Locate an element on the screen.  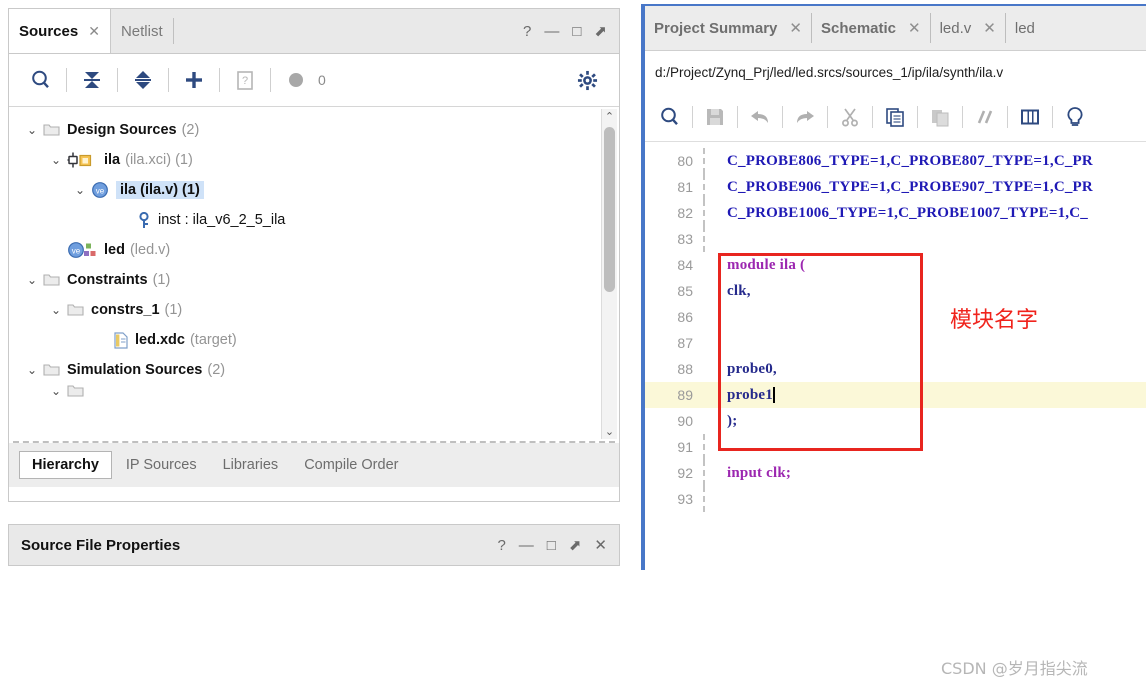
line-number: 91 is located at coordinates (685, 447).